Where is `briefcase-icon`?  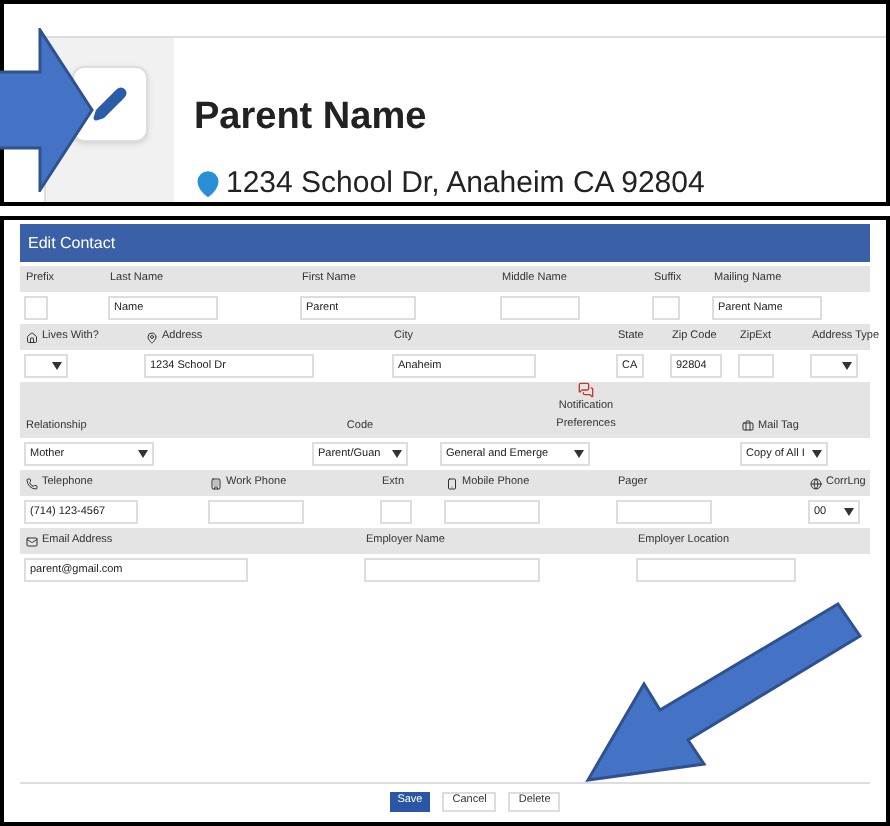 briefcase-icon is located at coordinates (748, 425).